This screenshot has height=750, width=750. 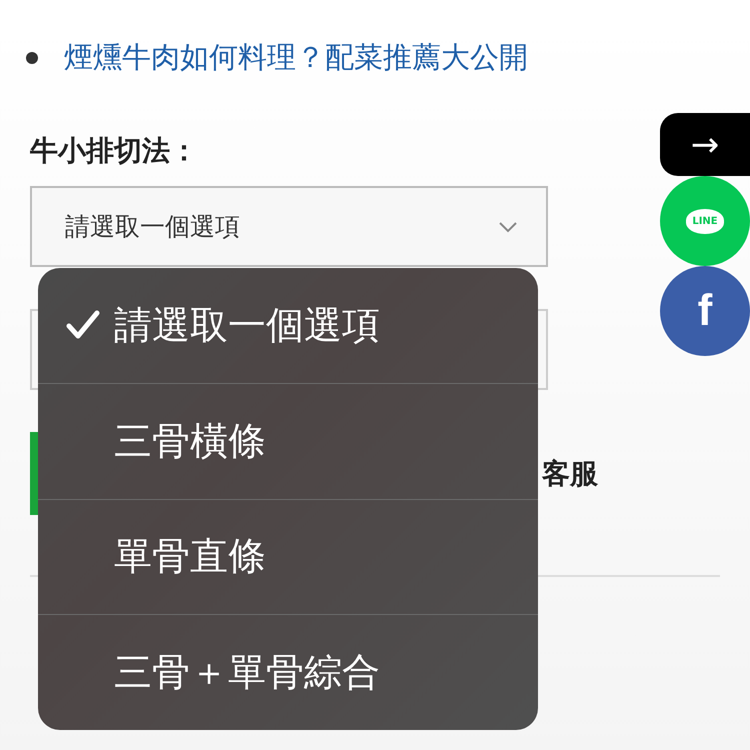 I want to click on menu-option: 請選取一個選項, so click(x=288, y=325).